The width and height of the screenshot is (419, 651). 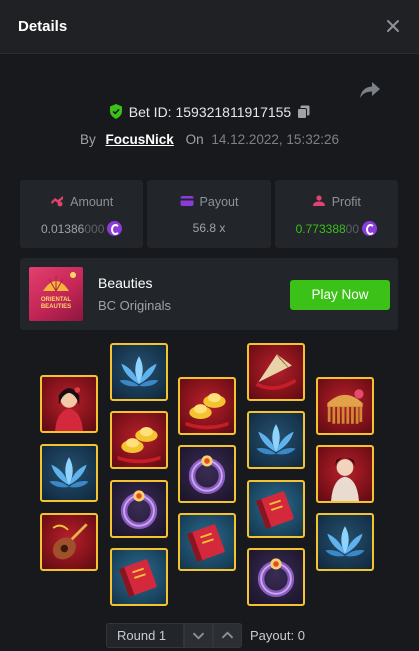 I want to click on game-thumbnail: ORIENTAL BEAUTIES, so click(x=56, y=294).